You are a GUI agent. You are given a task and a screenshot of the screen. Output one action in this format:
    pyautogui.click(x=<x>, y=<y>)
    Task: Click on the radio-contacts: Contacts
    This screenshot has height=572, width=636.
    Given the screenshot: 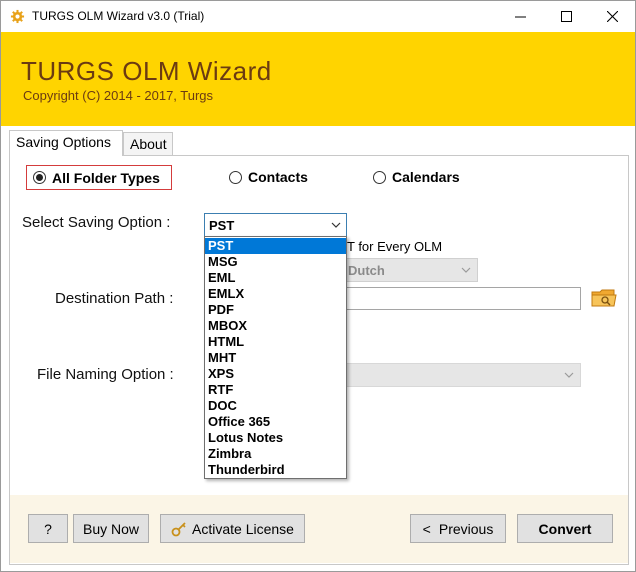 What is the action you would take?
    pyautogui.click(x=268, y=177)
    